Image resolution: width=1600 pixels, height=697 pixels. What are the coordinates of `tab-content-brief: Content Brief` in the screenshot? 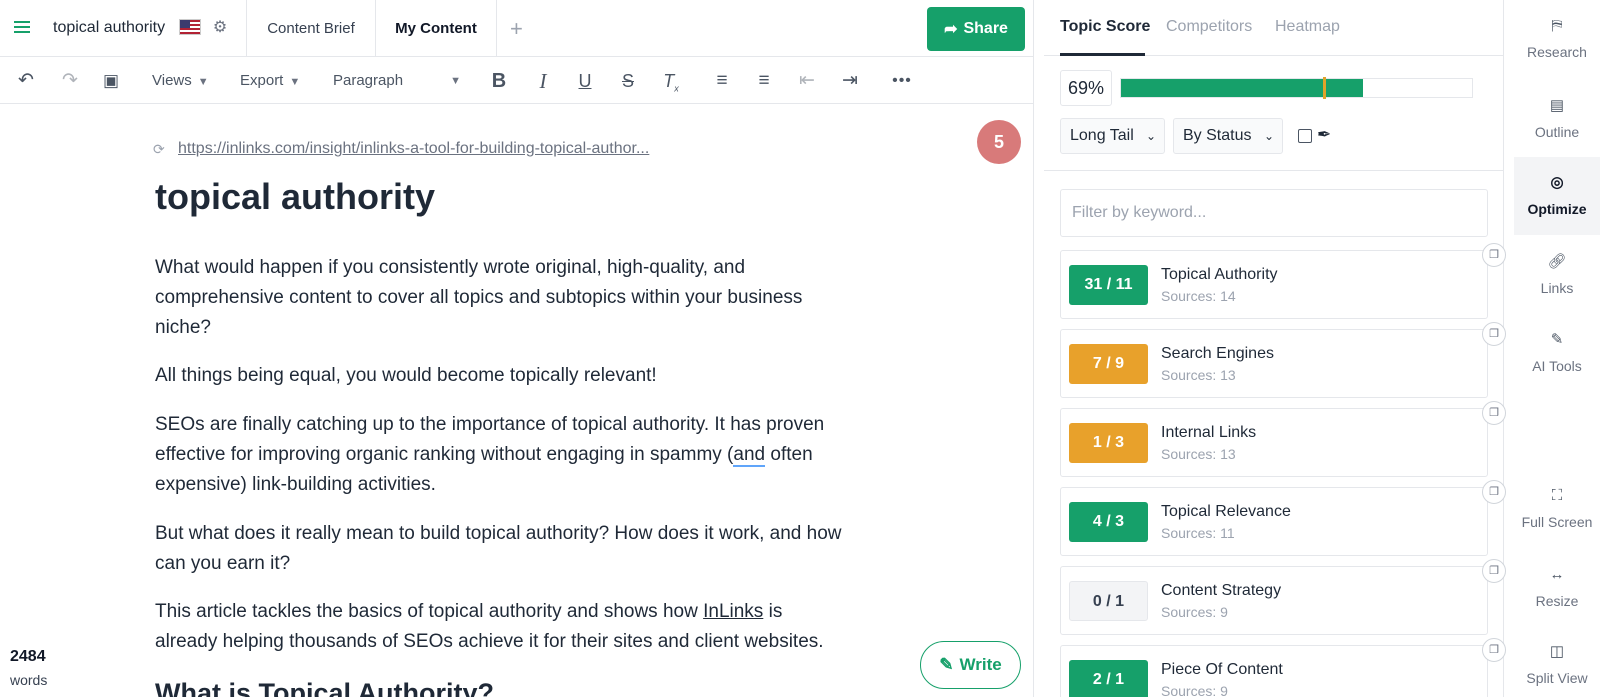 It's located at (310, 28).